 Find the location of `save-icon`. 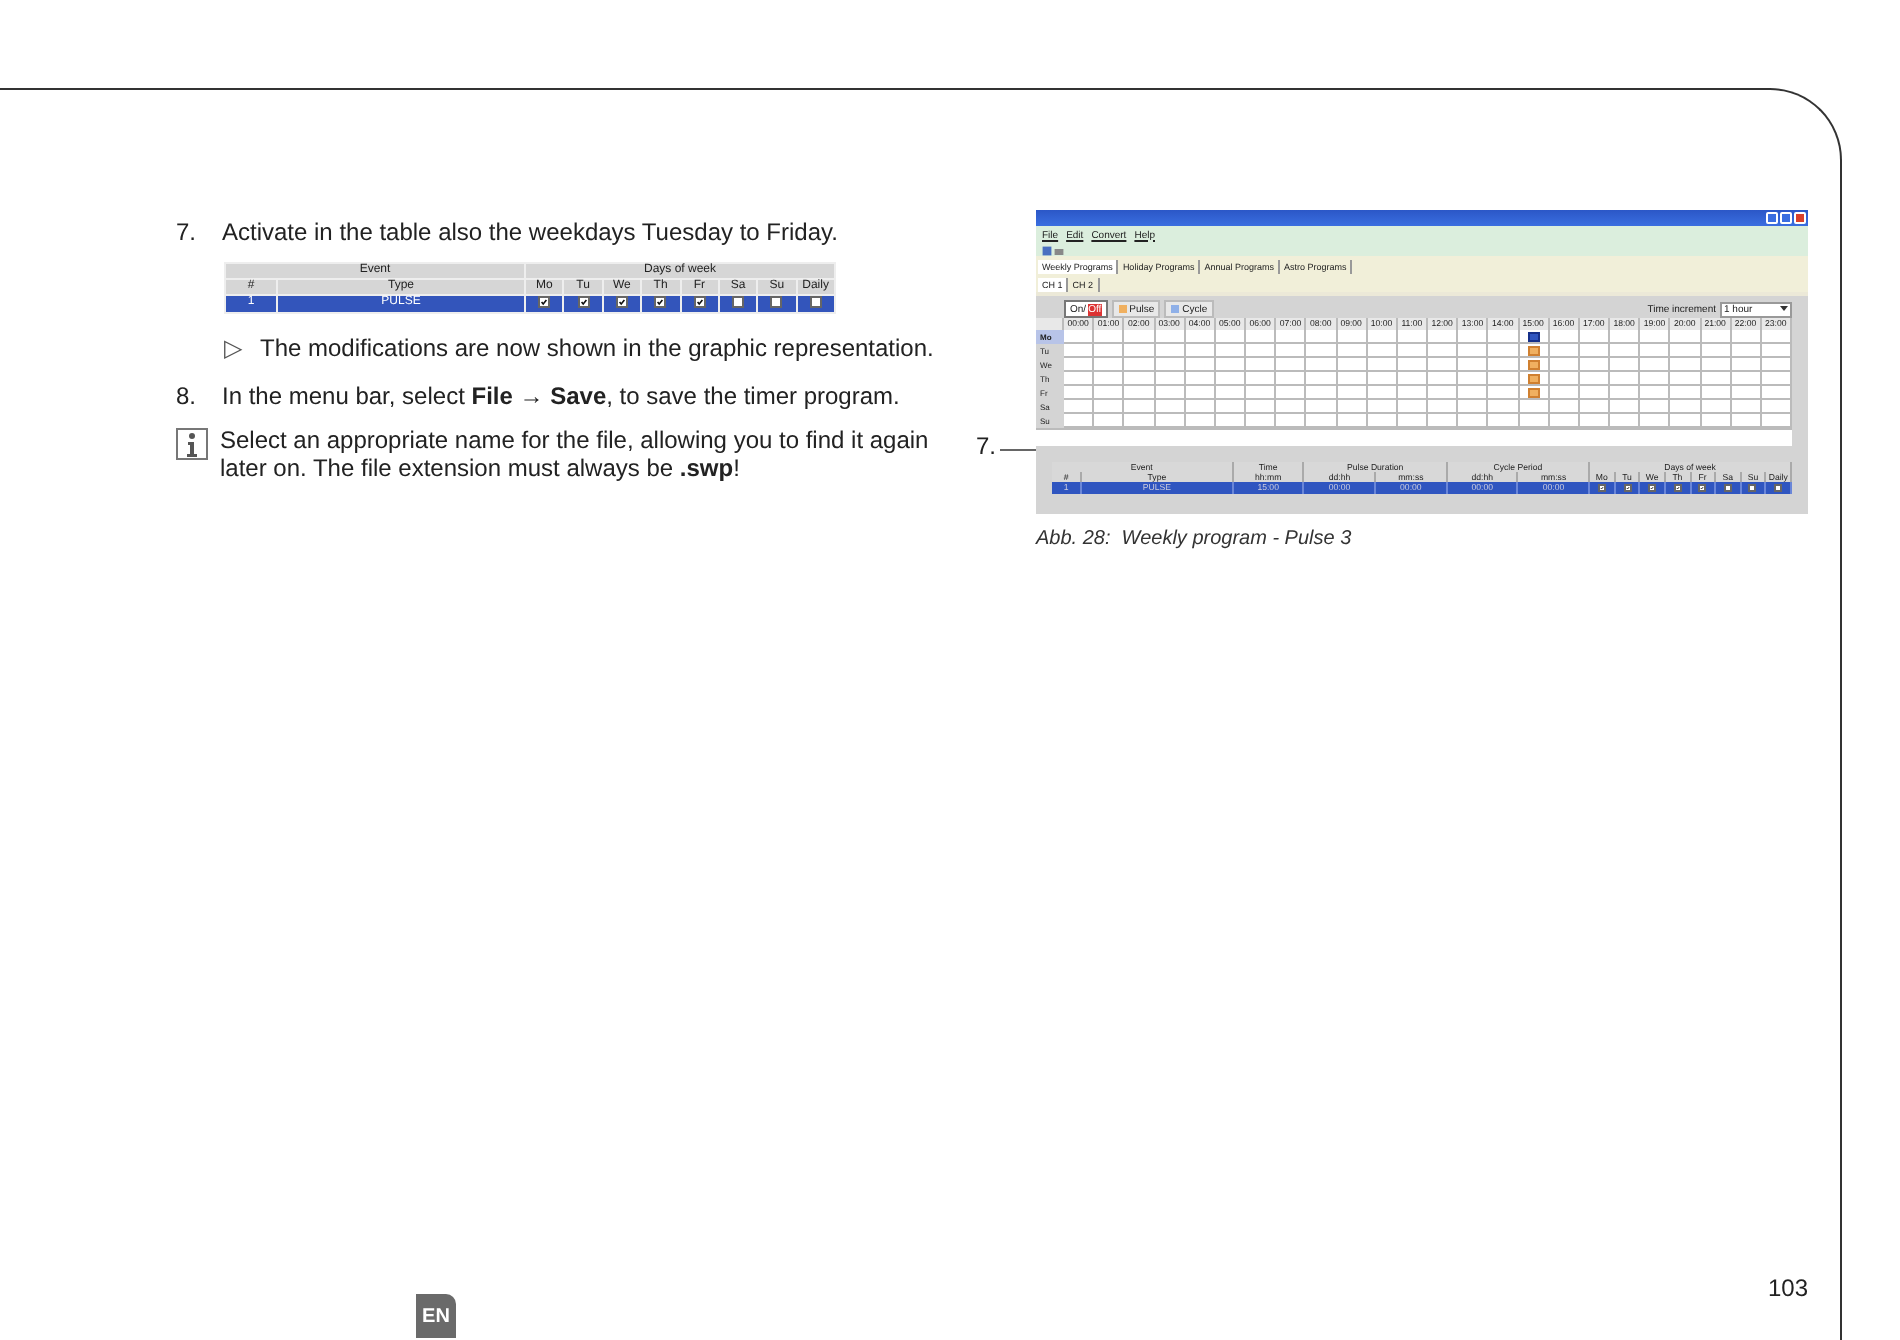

save-icon is located at coordinates (1047, 250).